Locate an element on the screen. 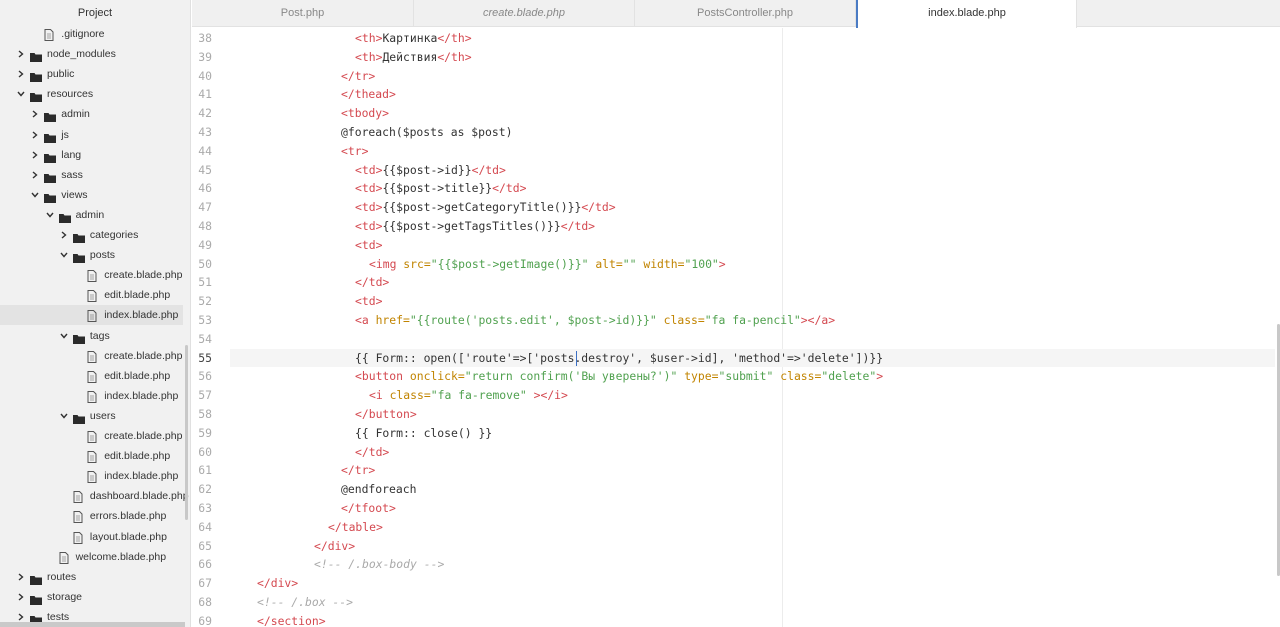 This screenshot has height=627, width=1280. line-code: <i class="fa fa-remove" ></i> is located at coordinates (468, 395).